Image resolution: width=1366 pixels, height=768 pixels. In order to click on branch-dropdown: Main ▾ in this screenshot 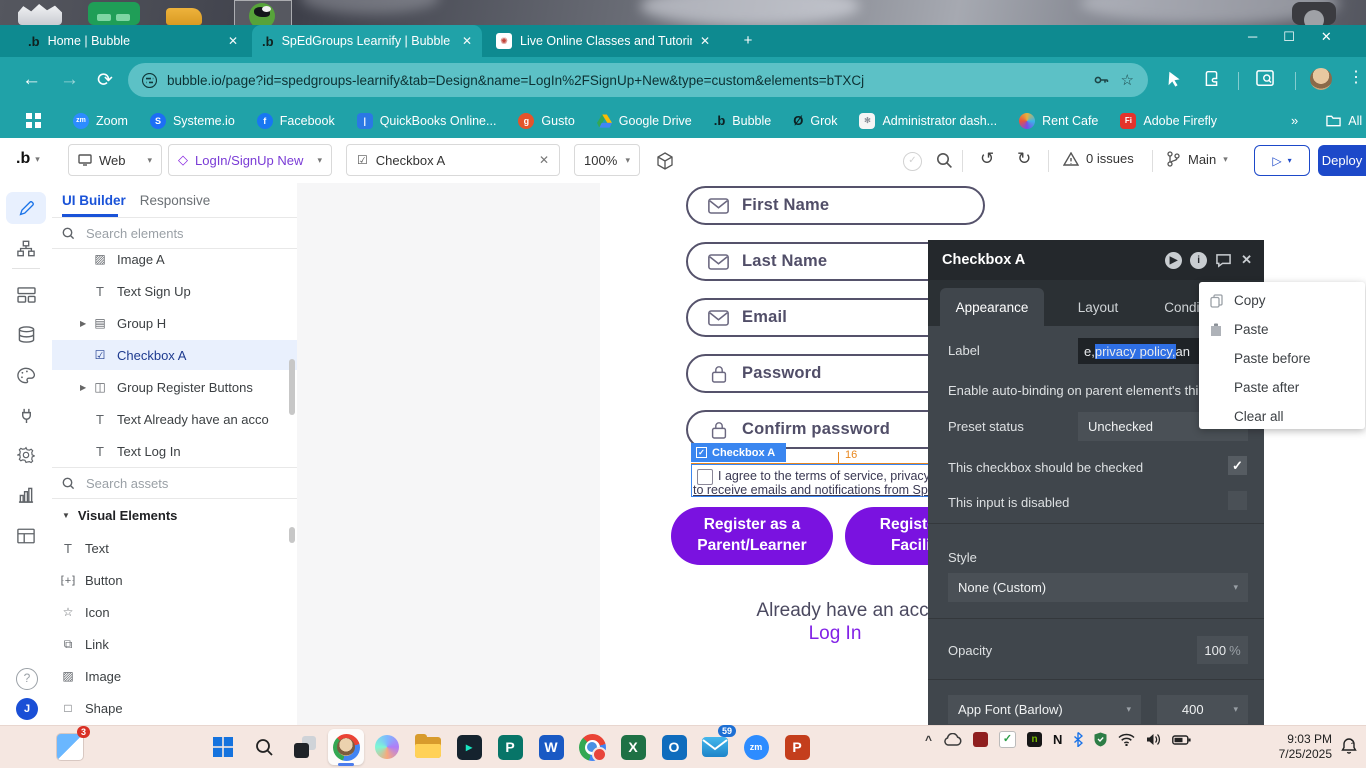, I will do `click(1197, 159)`.